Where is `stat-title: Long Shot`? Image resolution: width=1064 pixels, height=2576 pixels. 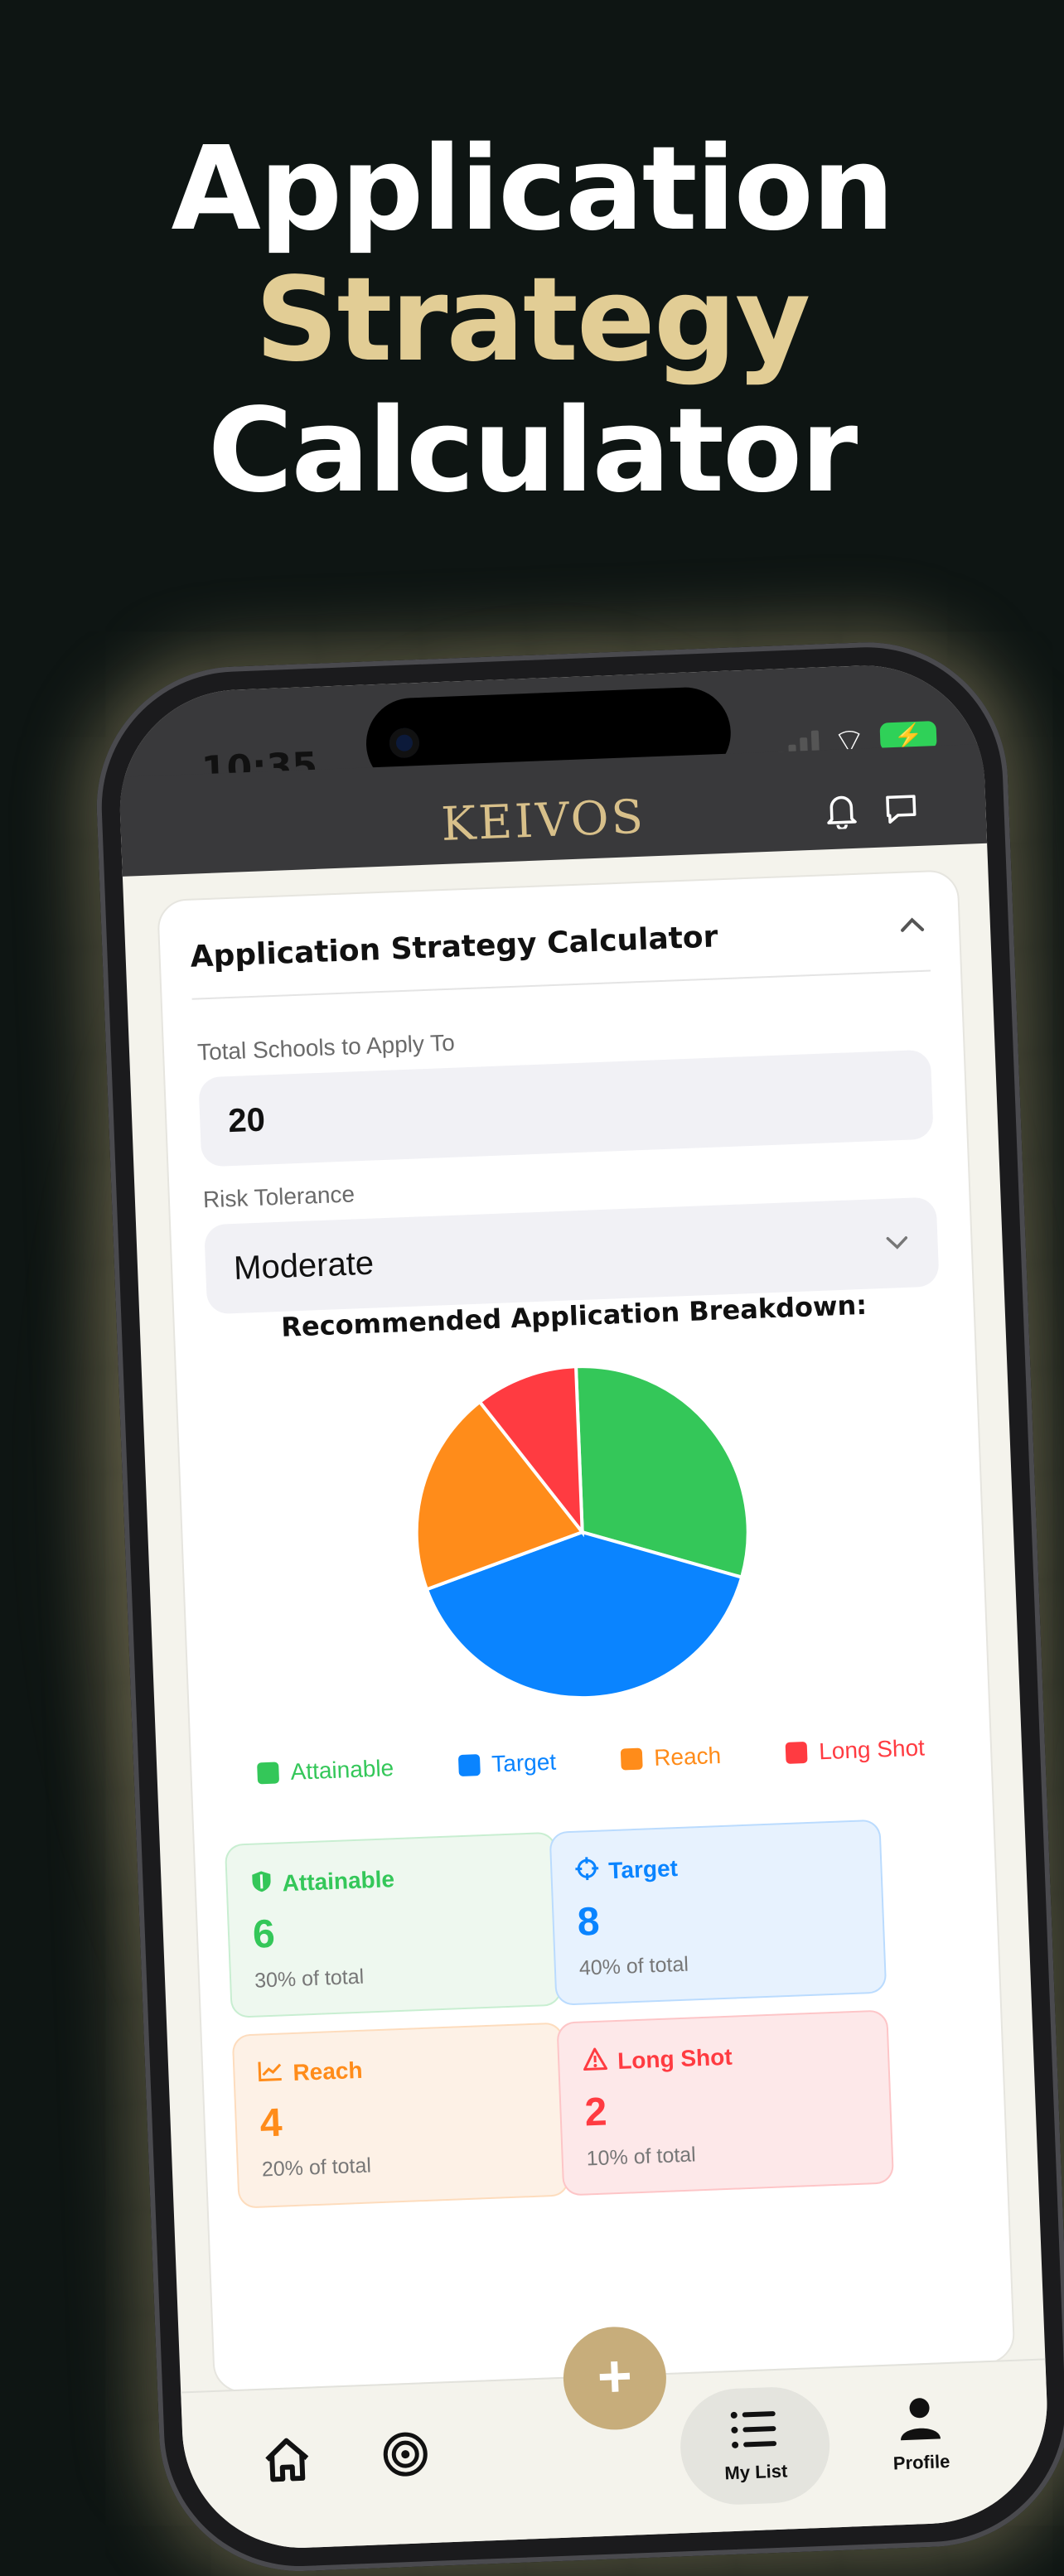
stat-title: Long Shot is located at coordinates (724, 2057).